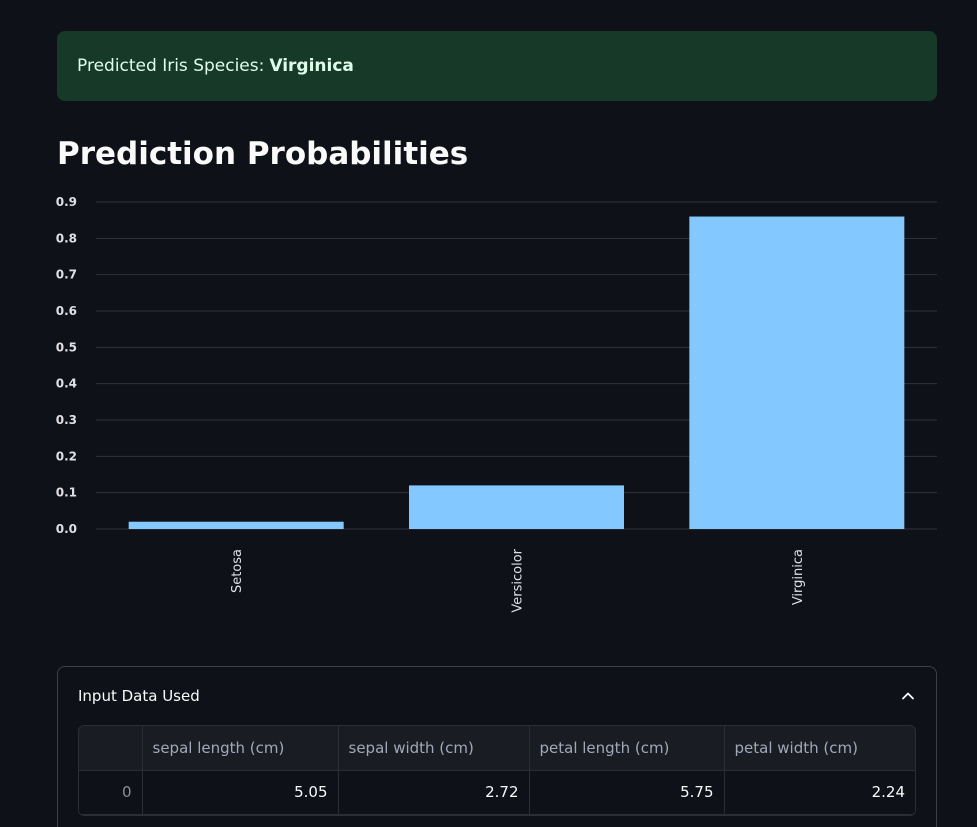  Describe the element at coordinates (819, 748) in the screenshot. I see `column-header: petal width (cm)` at that location.